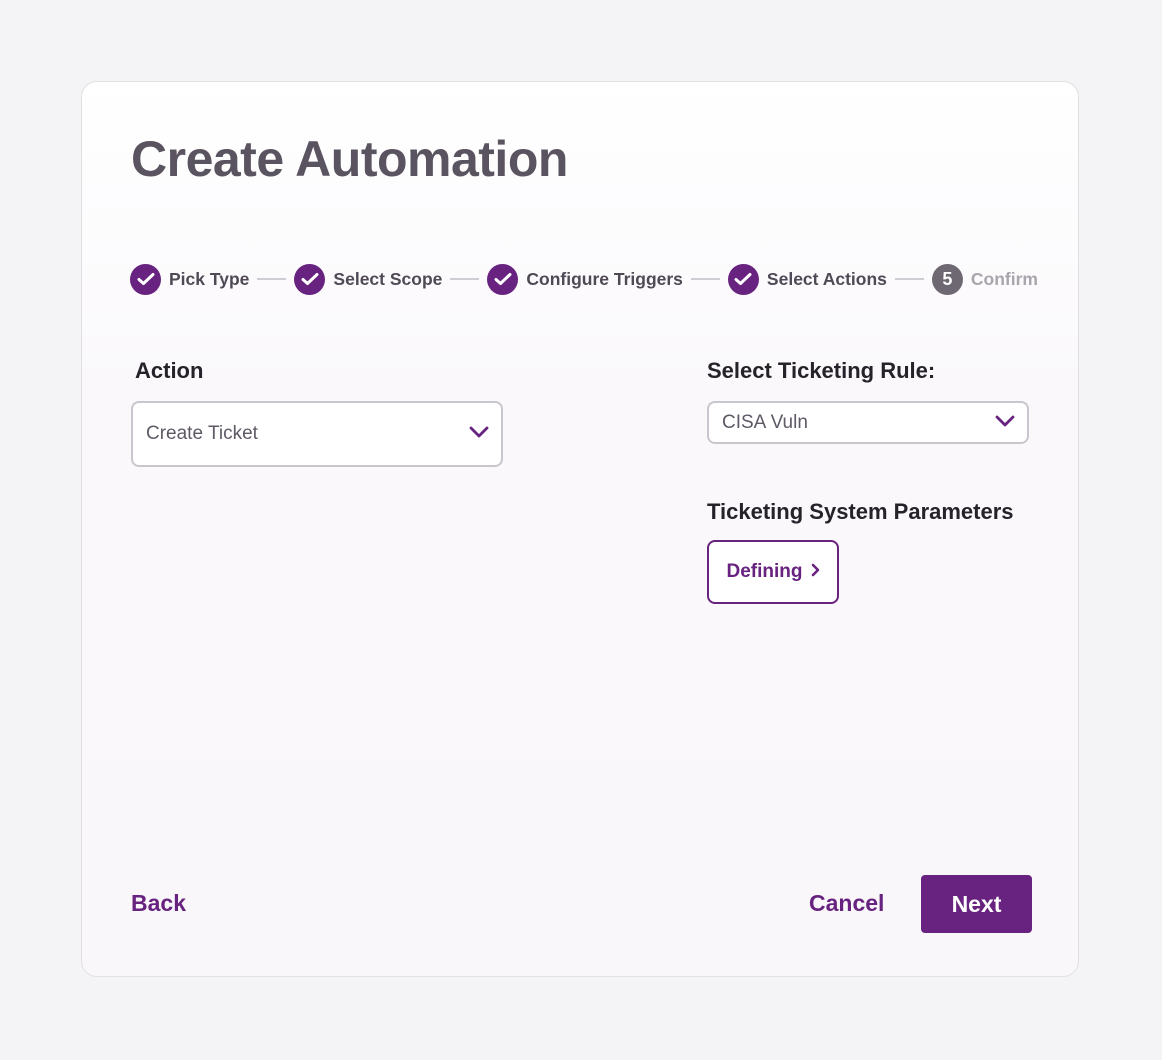  I want to click on next-button: Next, so click(976, 904).